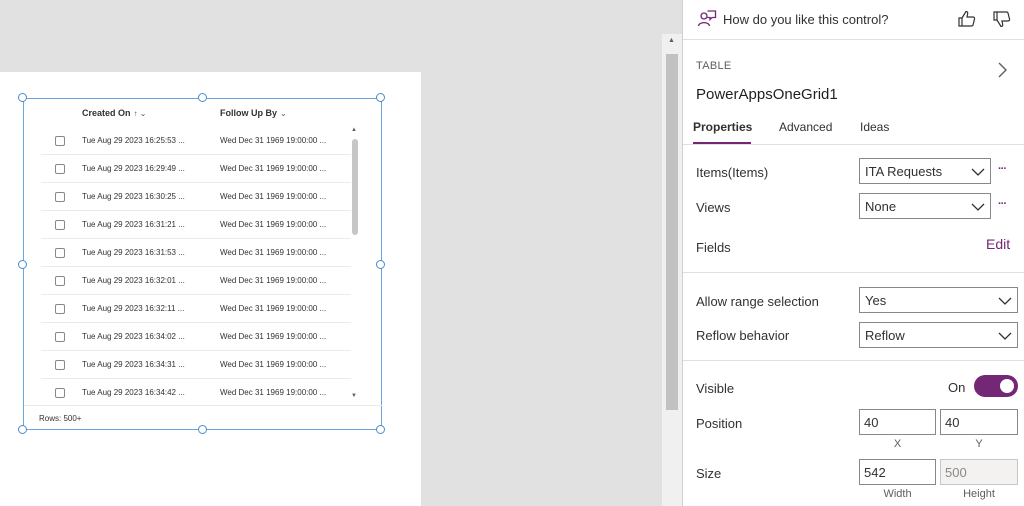 The image size is (1024, 506). Describe the element at coordinates (938, 300) in the screenshot. I see `allow-range-dropdown: Yes` at that location.